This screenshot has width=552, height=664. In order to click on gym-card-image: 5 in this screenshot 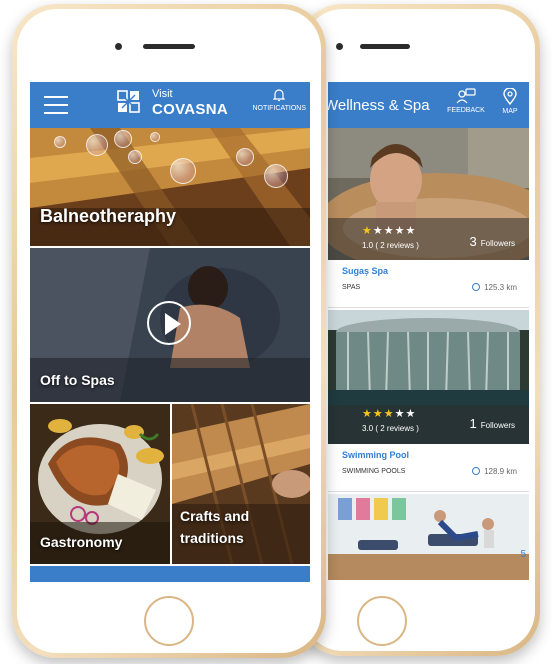, I will do `click(428, 537)`.